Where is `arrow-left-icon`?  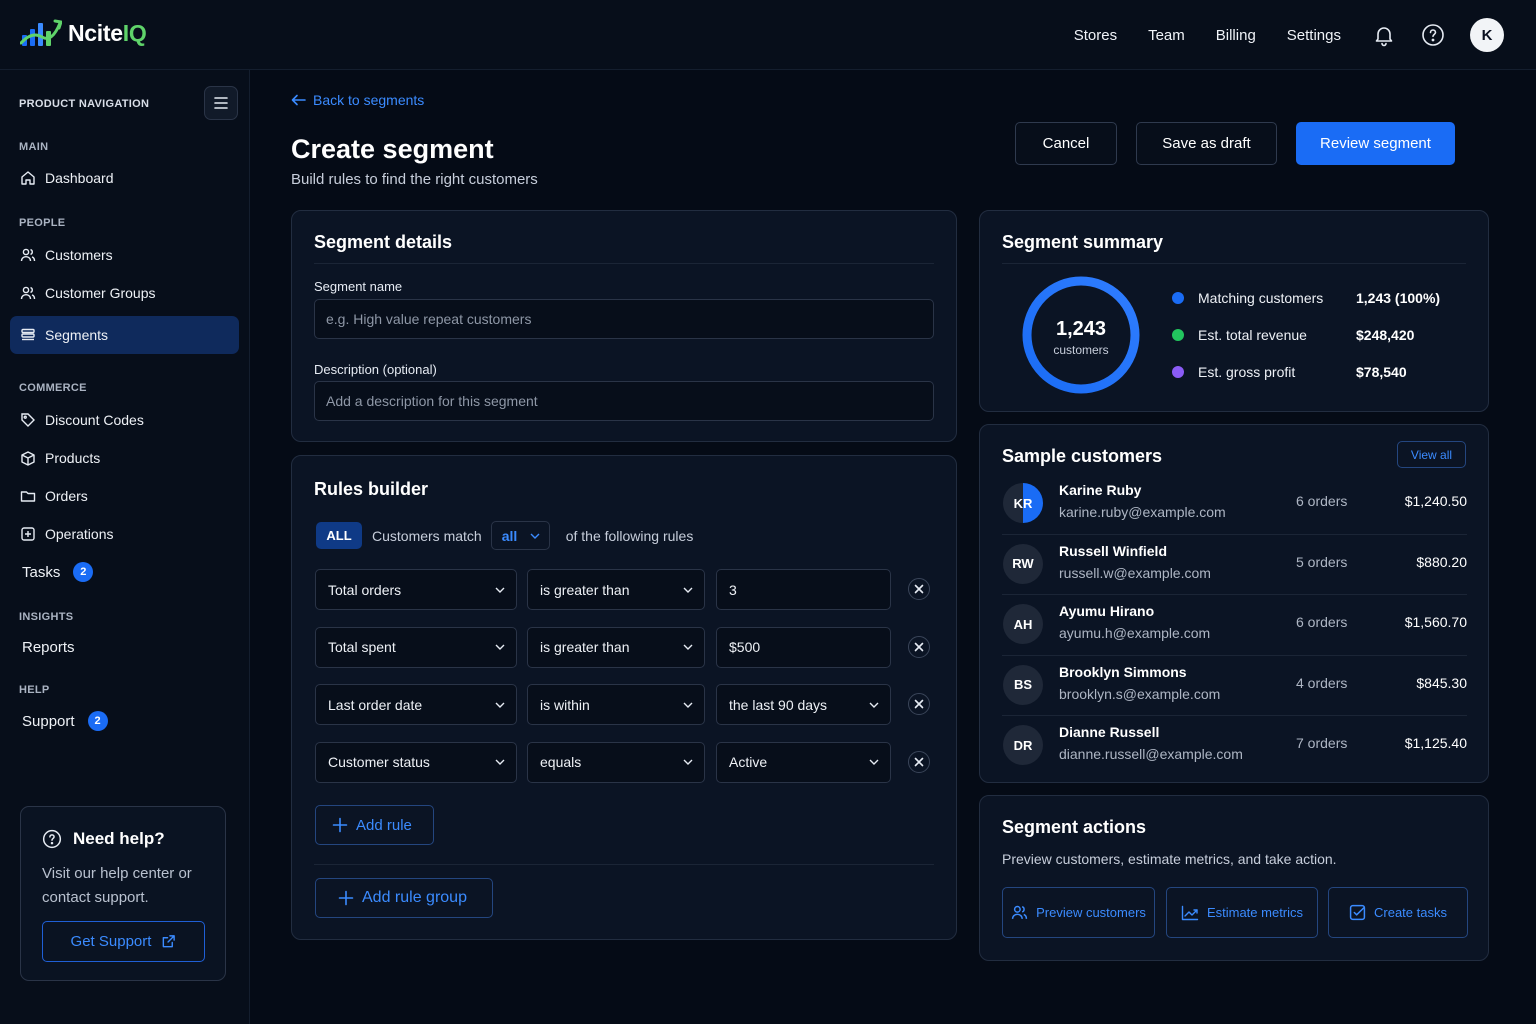 arrow-left-icon is located at coordinates (298, 100).